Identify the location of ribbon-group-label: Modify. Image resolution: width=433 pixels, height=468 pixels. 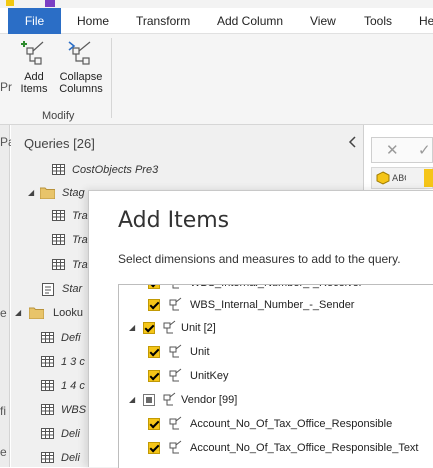
(58, 116).